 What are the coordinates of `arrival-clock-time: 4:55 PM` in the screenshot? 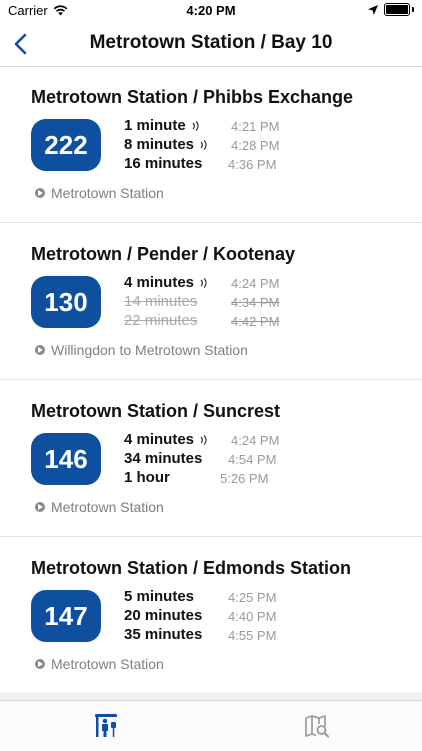 It's located at (252, 635).